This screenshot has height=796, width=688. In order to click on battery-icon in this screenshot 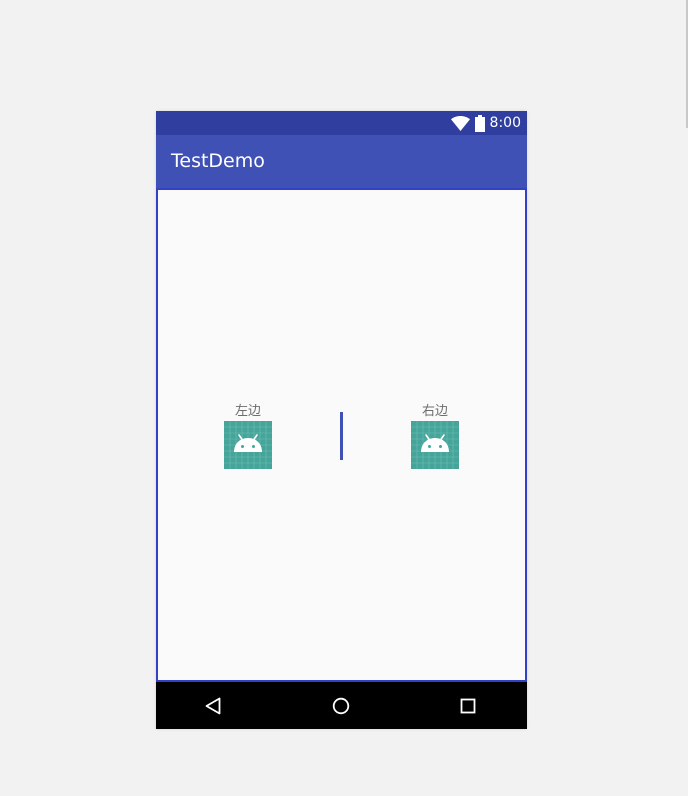, I will do `click(479, 123)`.